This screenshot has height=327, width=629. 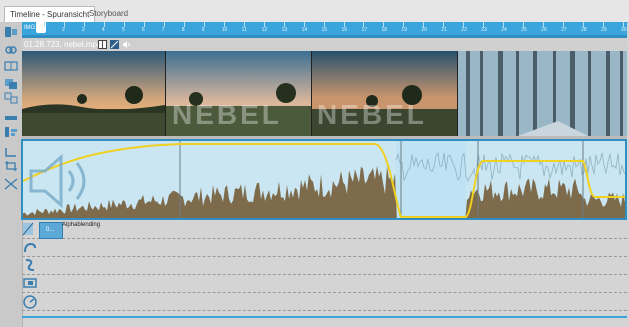 What do you see at coordinates (324, 317) in the screenshot?
I see `track-end-line` at bounding box center [324, 317].